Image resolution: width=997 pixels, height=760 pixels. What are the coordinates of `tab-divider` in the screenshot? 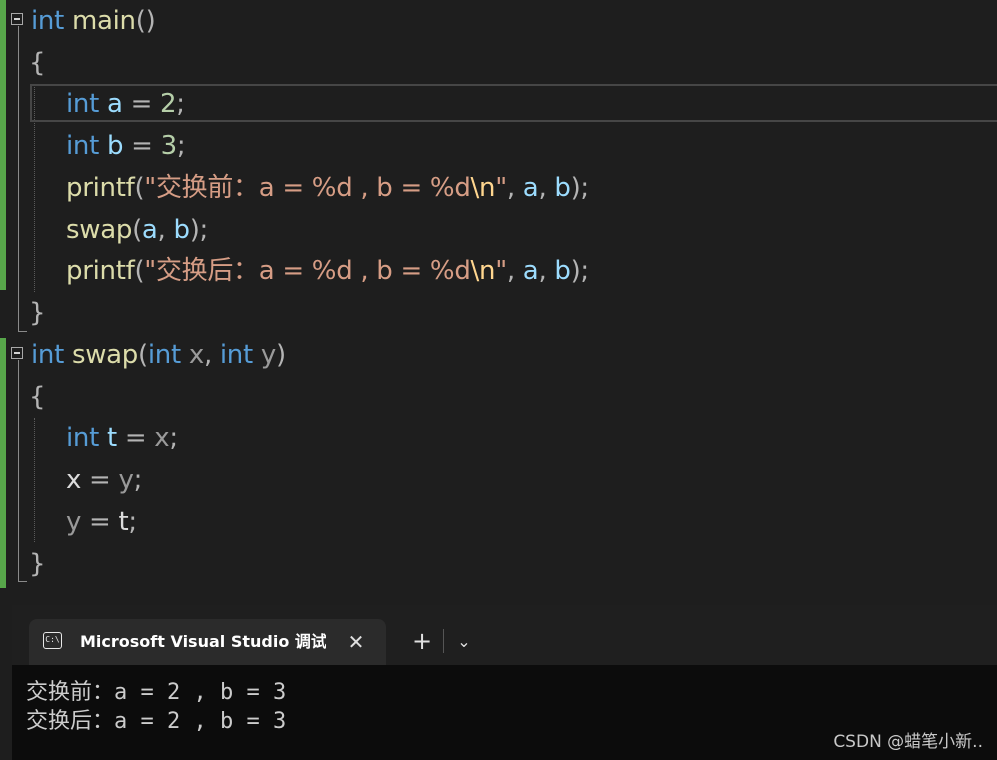 It's located at (443, 641).